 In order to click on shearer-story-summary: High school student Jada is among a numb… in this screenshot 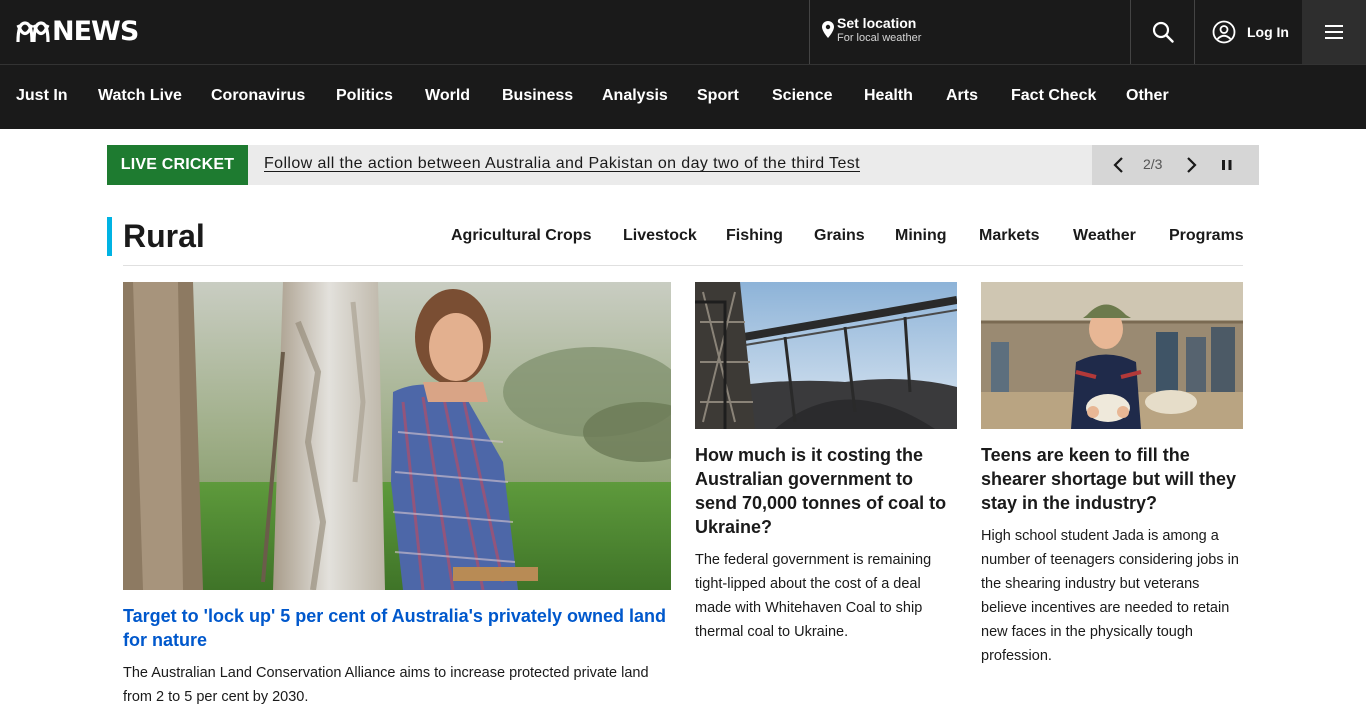, I will do `click(1110, 596)`.